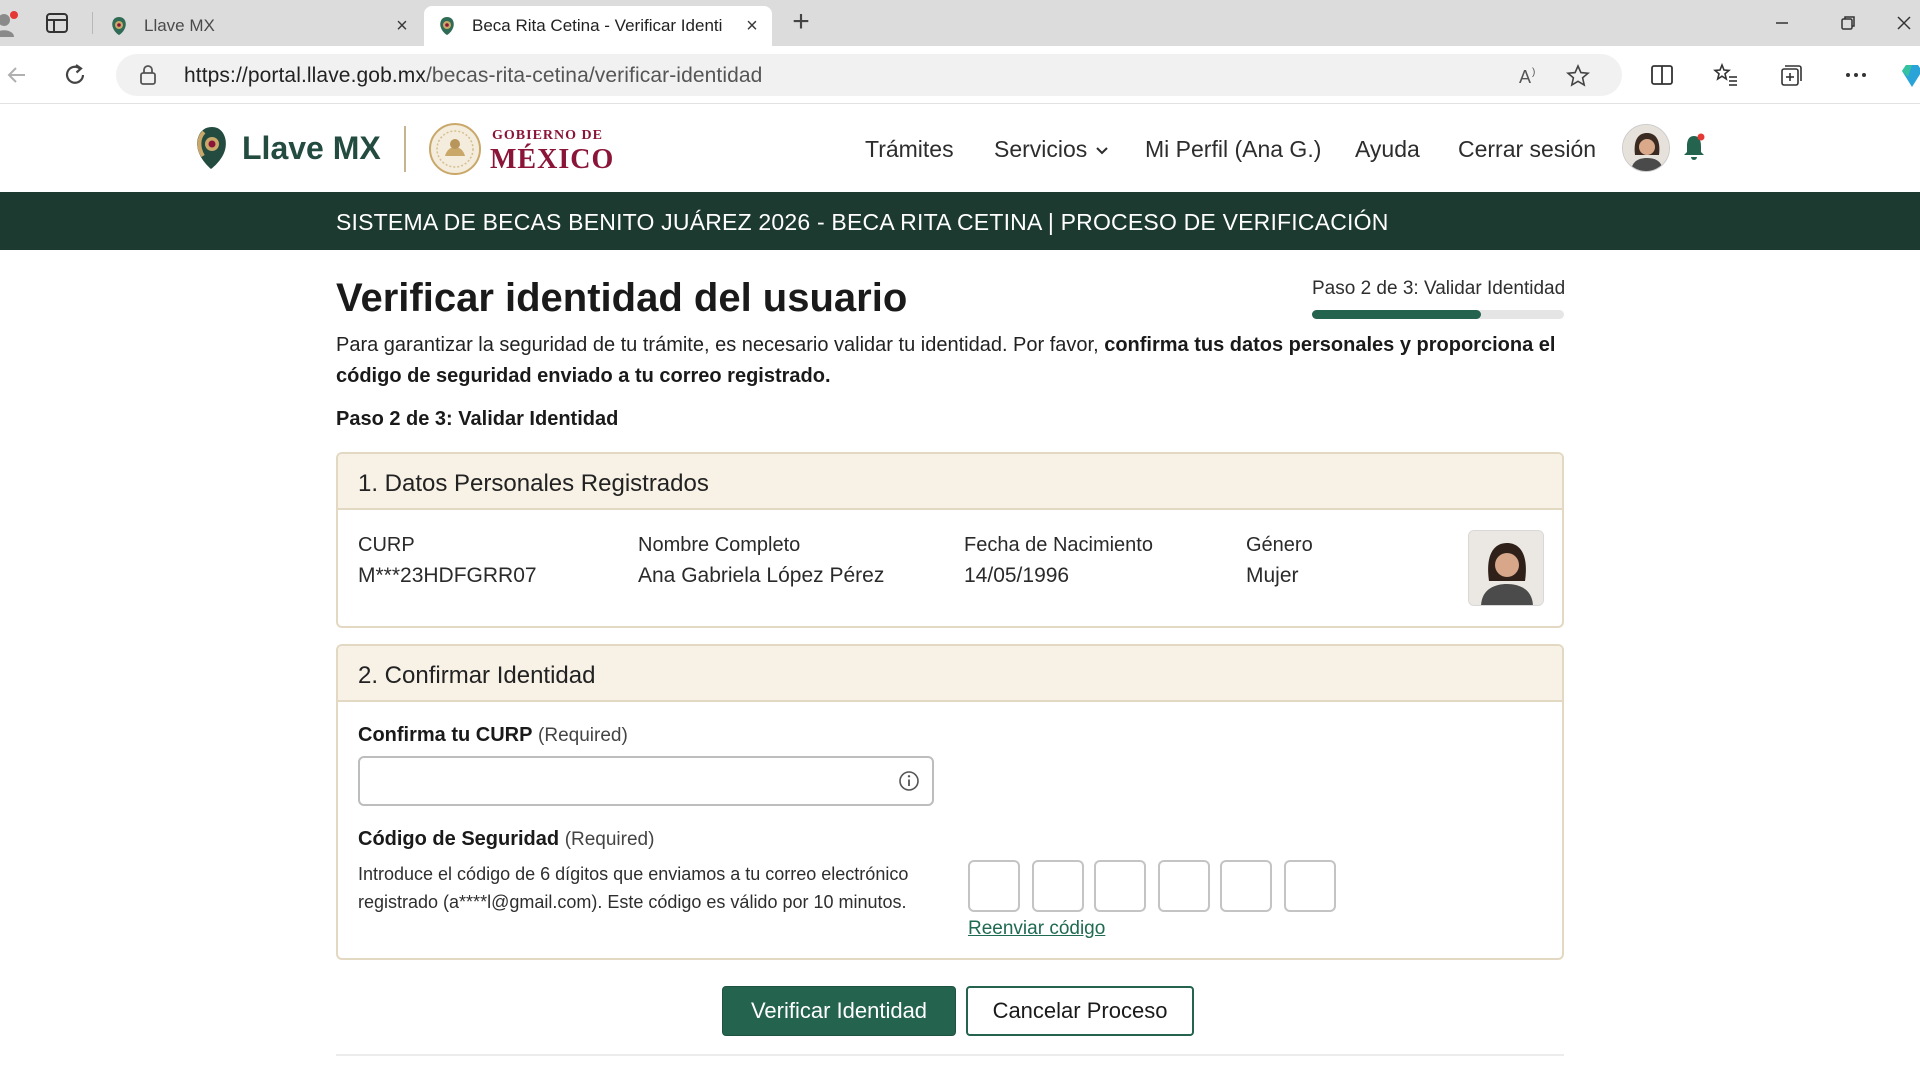 The width and height of the screenshot is (1920, 1080). Describe the element at coordinates (447, 575) in the screenshot. I see `curp-value: M***23HDFGRR07` at that location.